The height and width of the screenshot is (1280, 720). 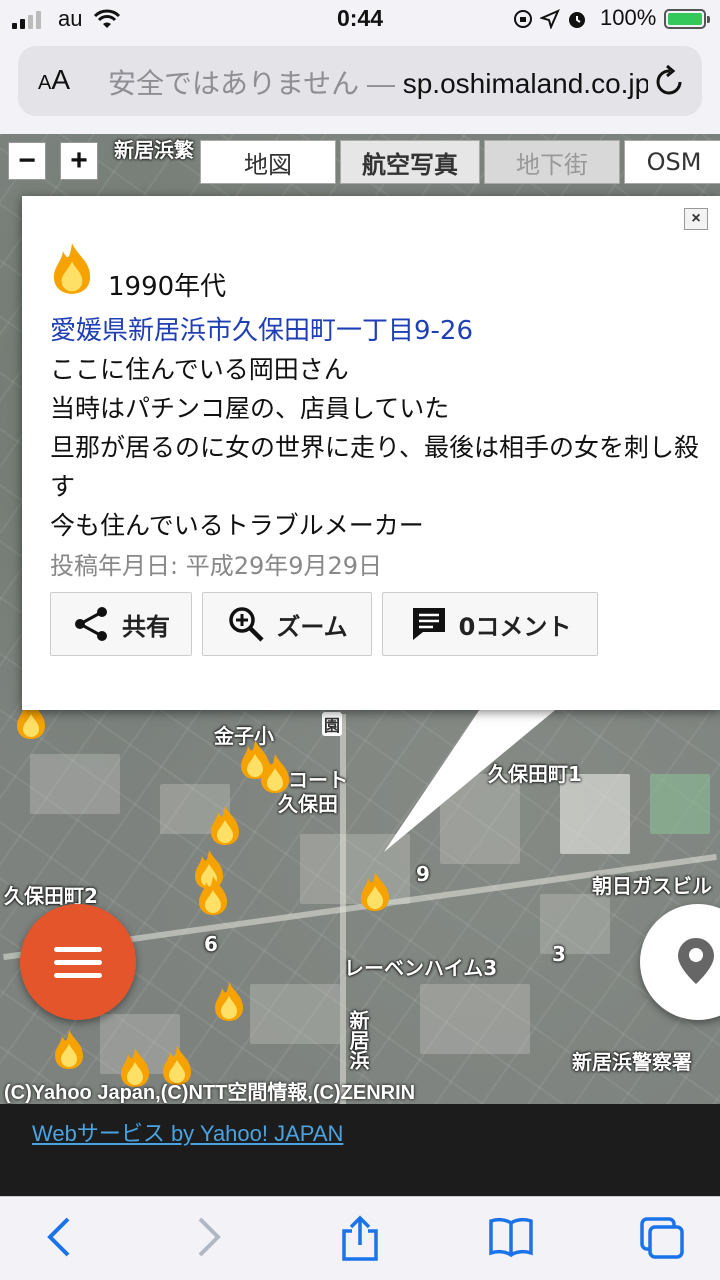 I want to click on address-link: 愛媛県新居浜市久保田町一丁目9-26, so click(x=261, y=328).